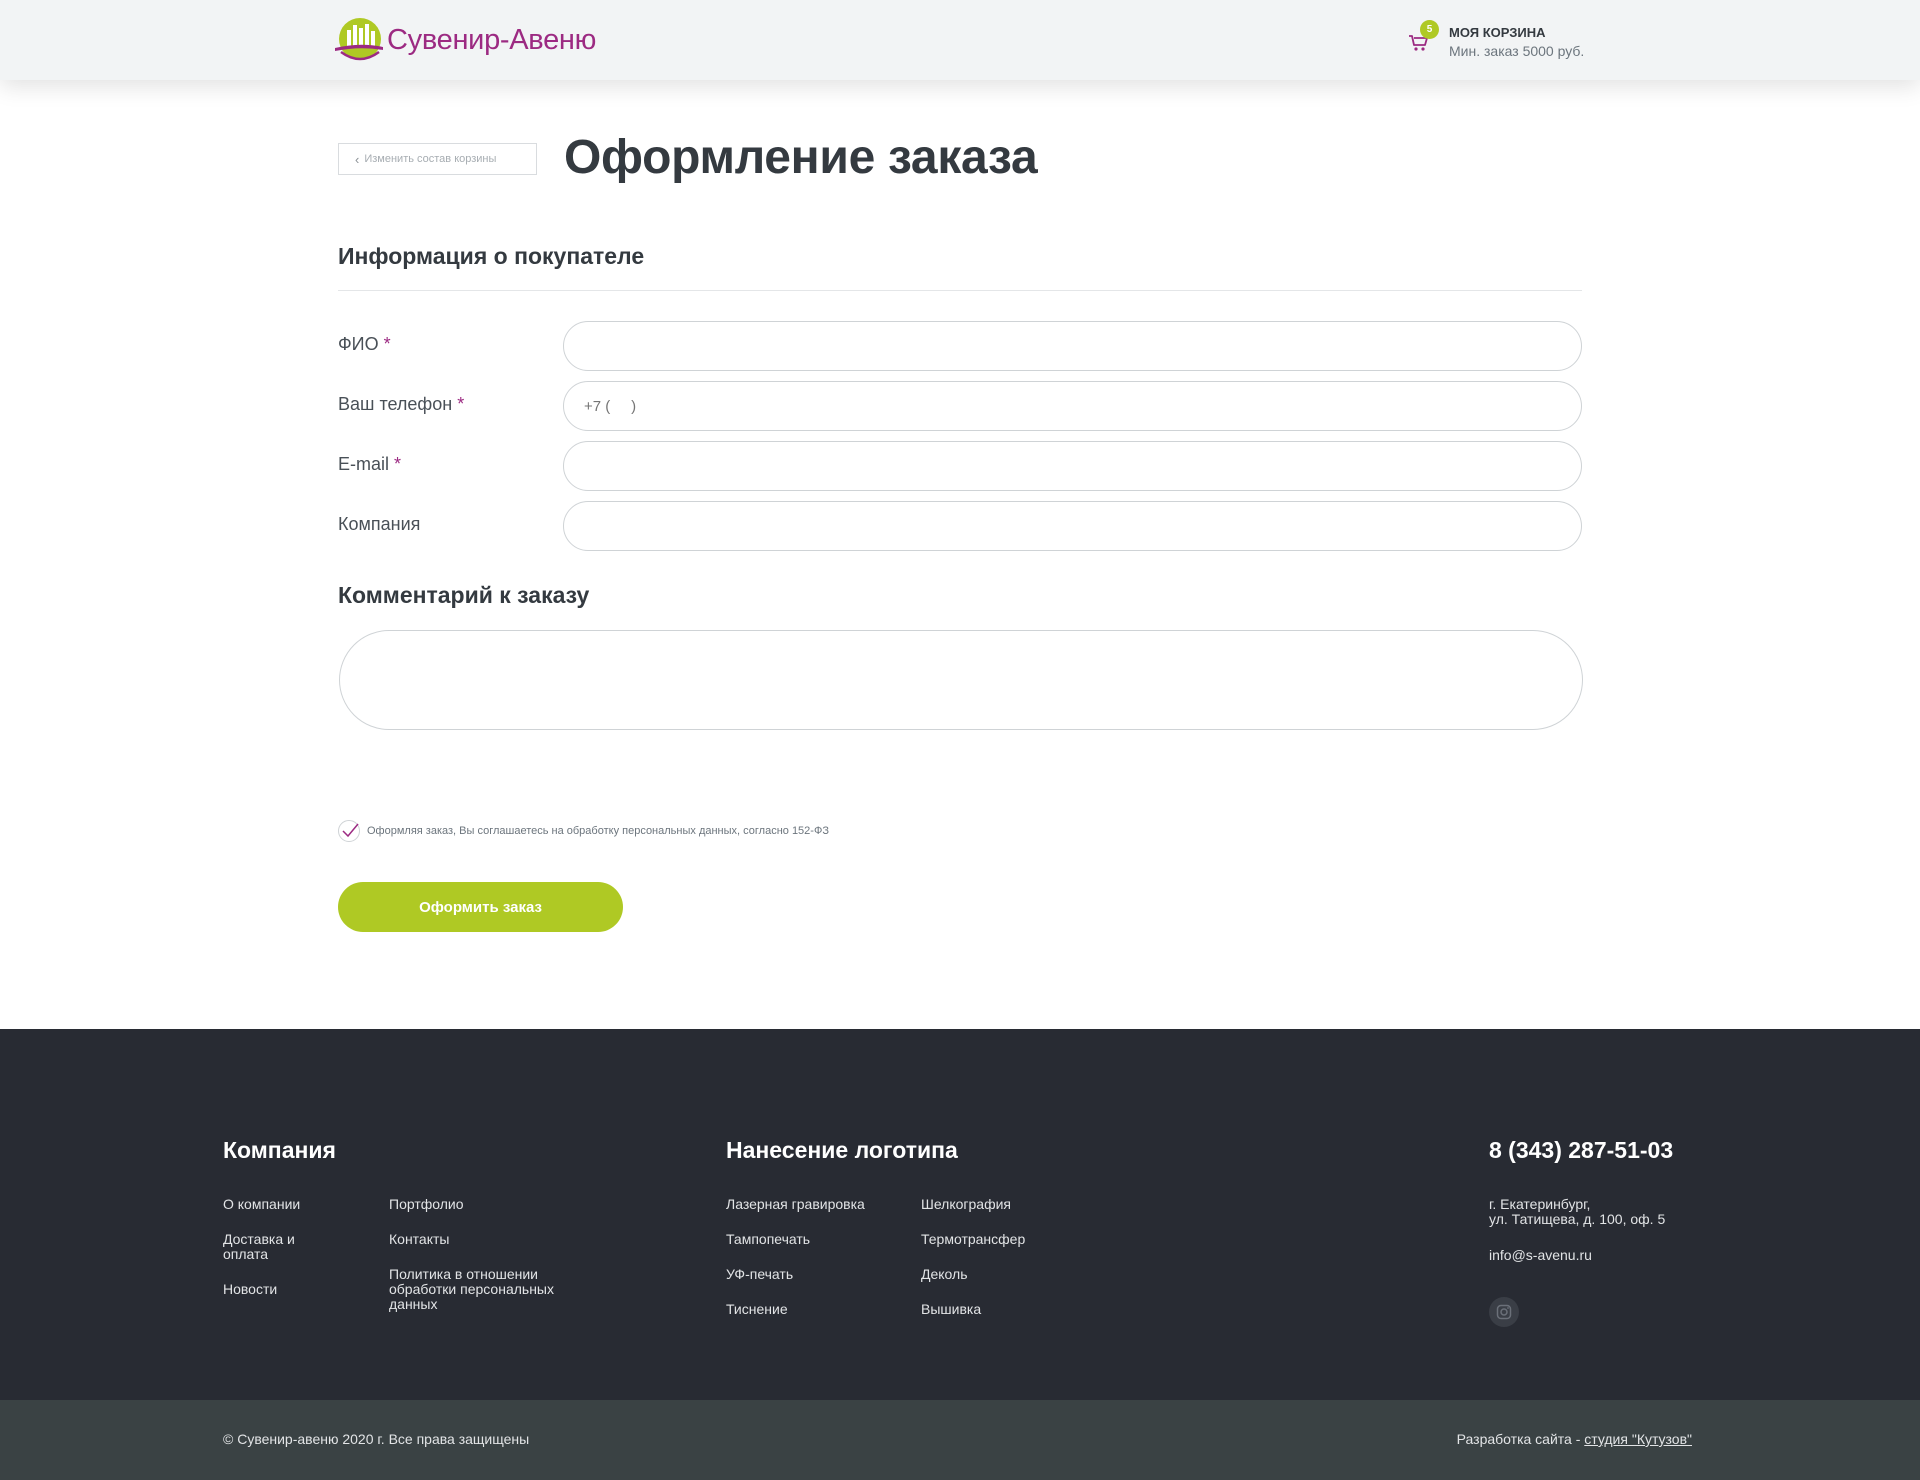 The height and width of the screenshot is (1480, 1920). Describe the element at coordinates (944, 1274) in the screenshot. I see `footer-link-decal: Деколь` at that location.